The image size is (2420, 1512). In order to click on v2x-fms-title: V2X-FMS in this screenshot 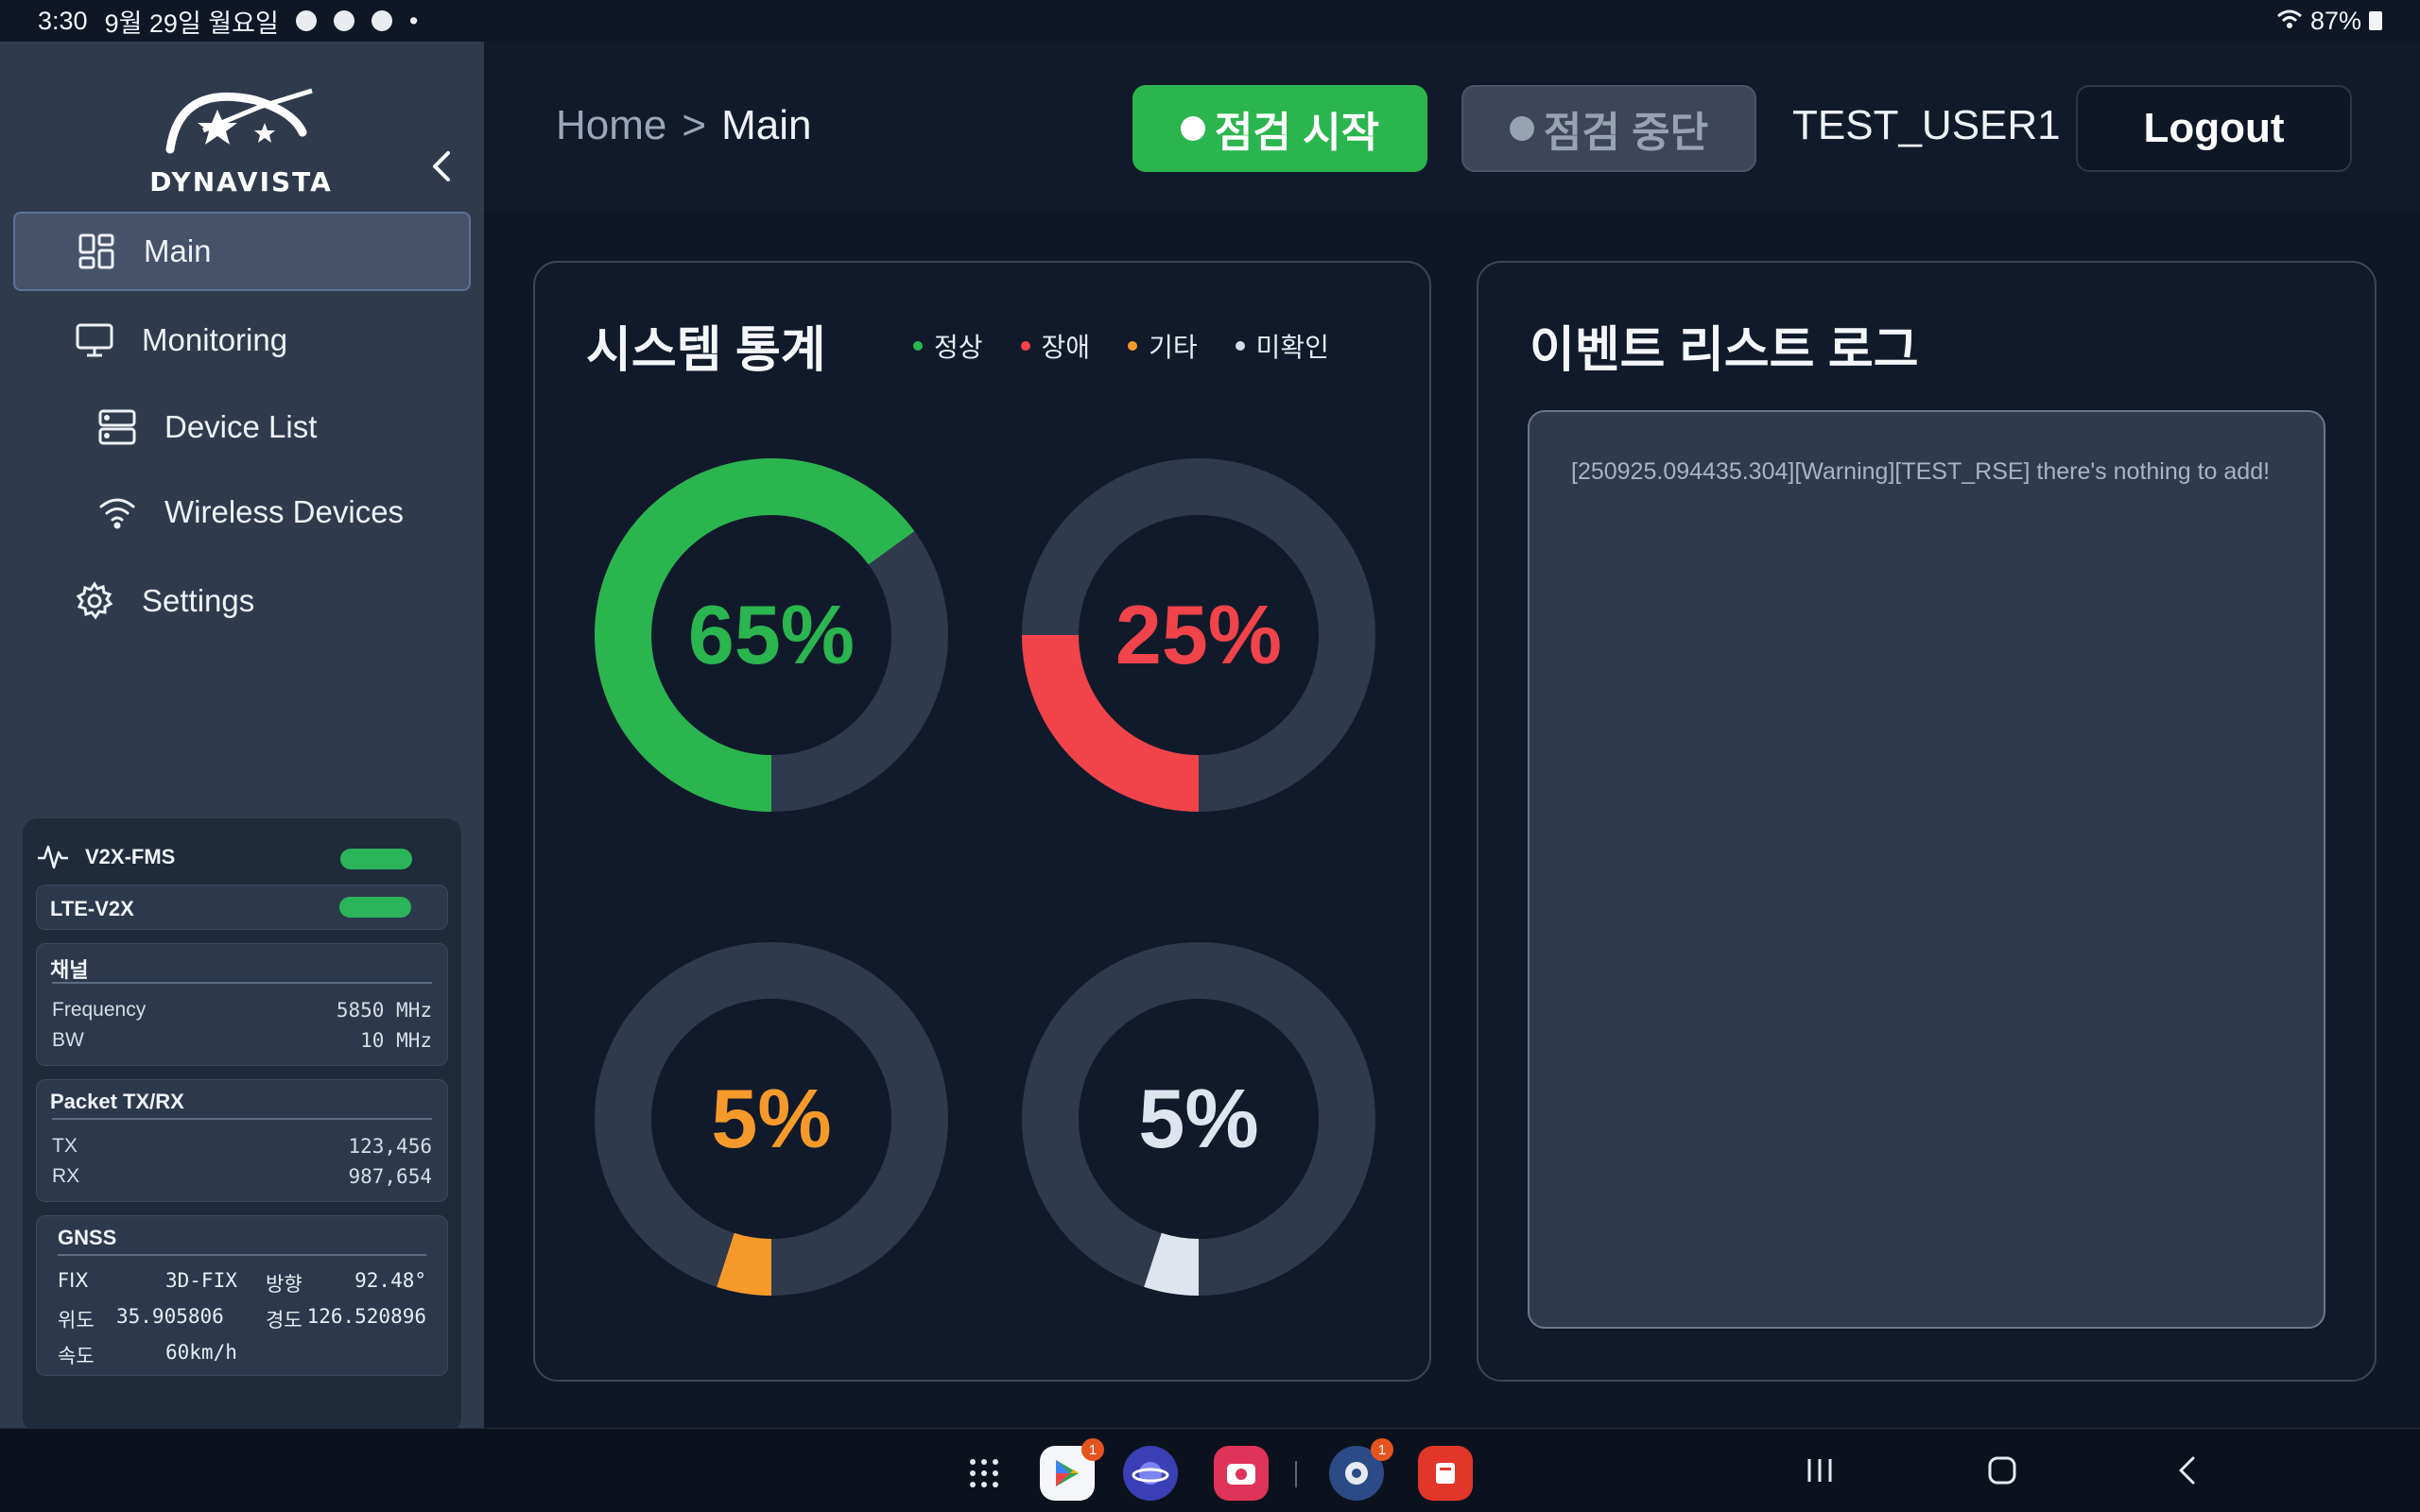, I will do `click(130, 856)`.